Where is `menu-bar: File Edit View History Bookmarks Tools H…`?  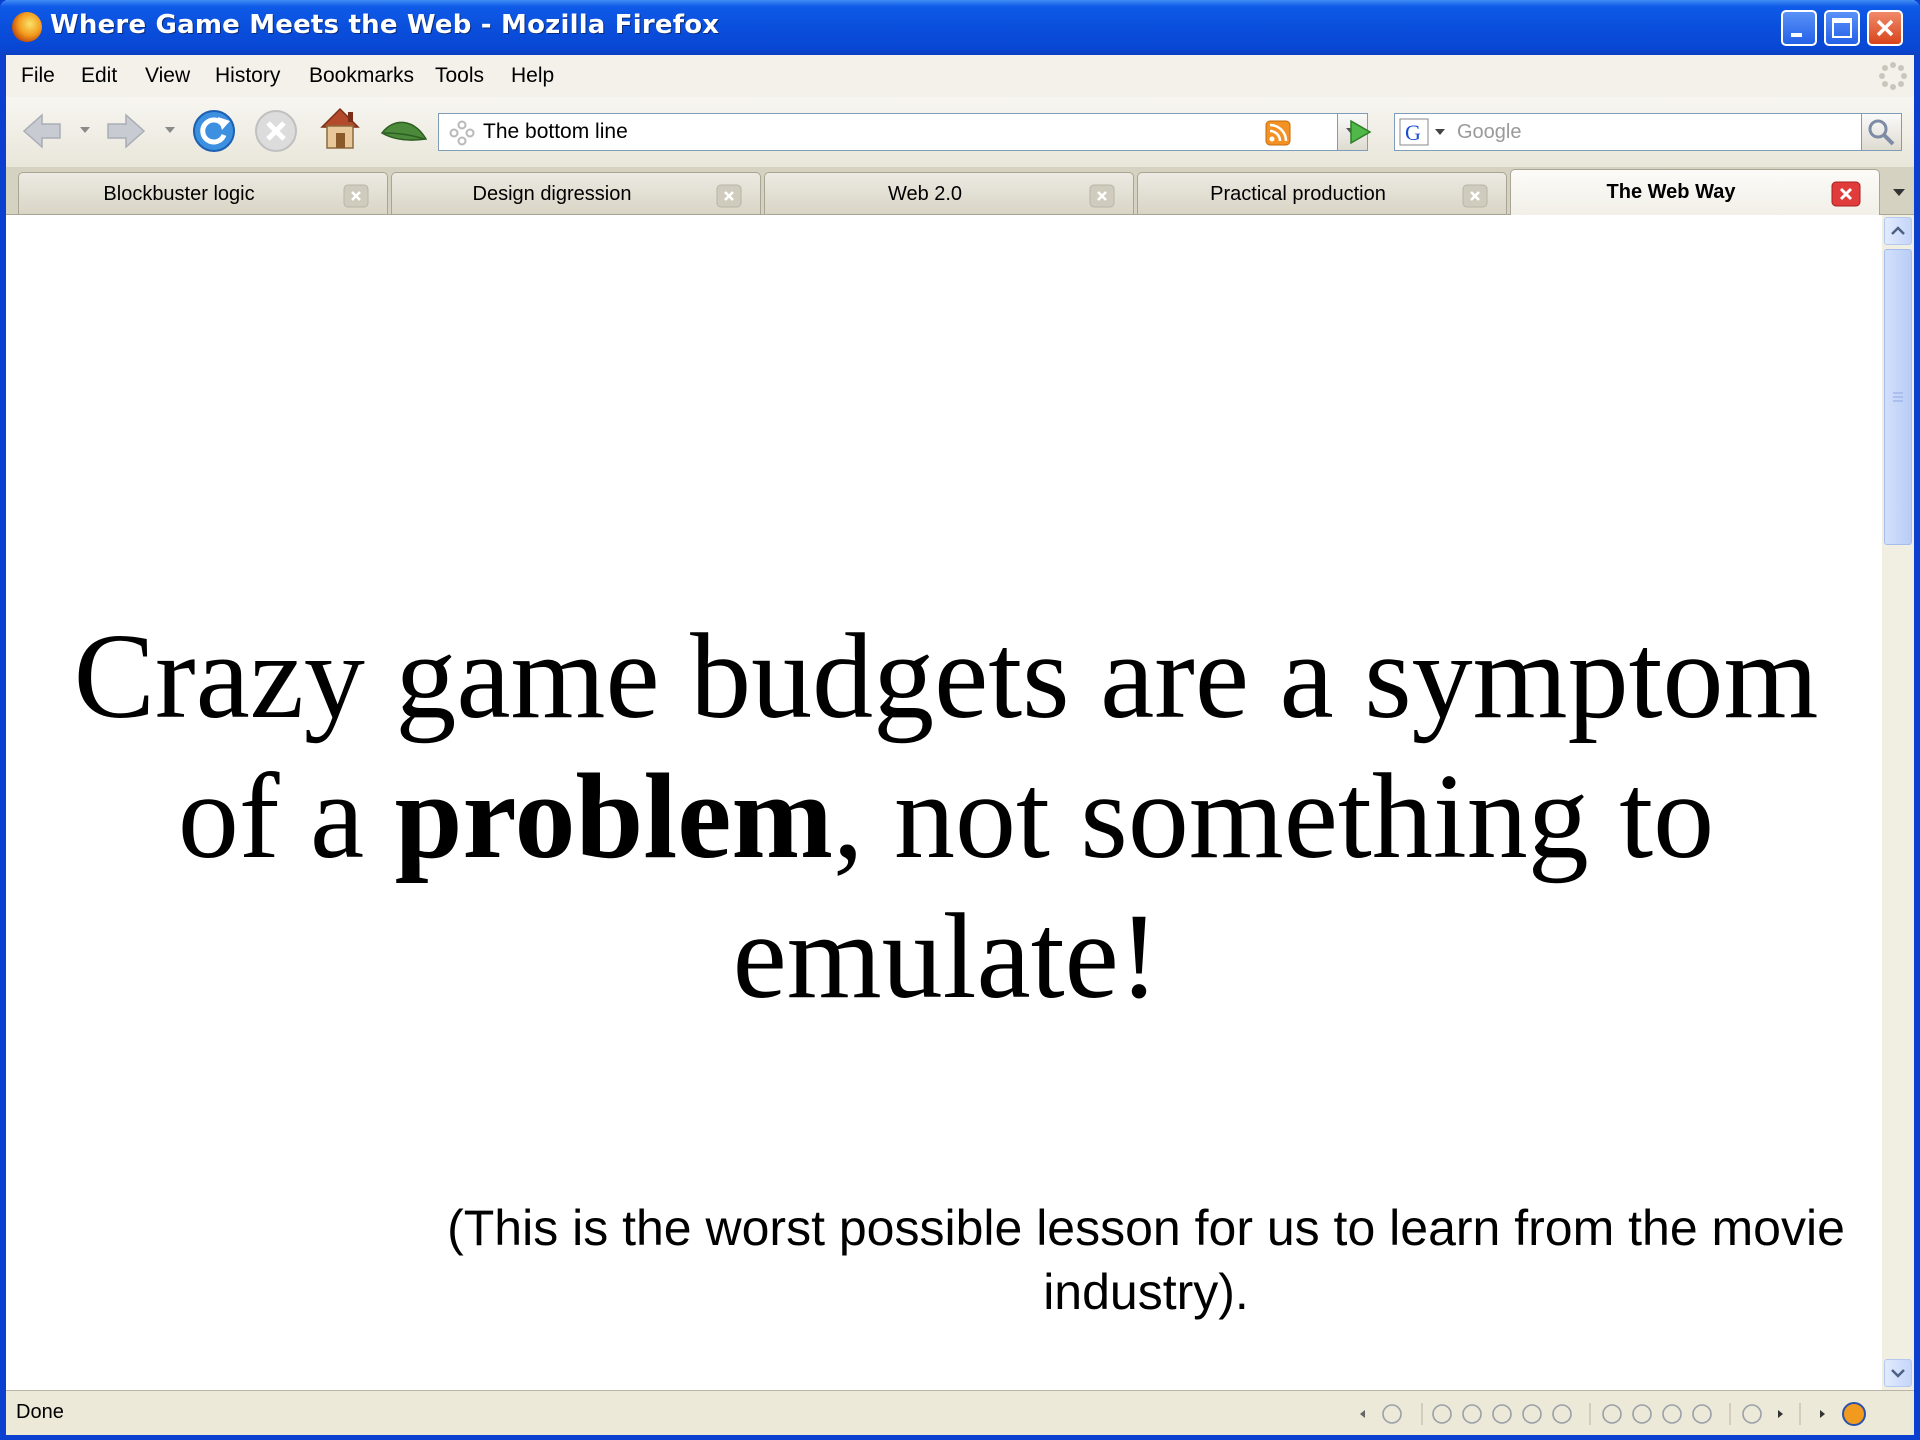 menu-bar: File Edit View History Bookmarks Tools H… is located at coordinates (960, 76).